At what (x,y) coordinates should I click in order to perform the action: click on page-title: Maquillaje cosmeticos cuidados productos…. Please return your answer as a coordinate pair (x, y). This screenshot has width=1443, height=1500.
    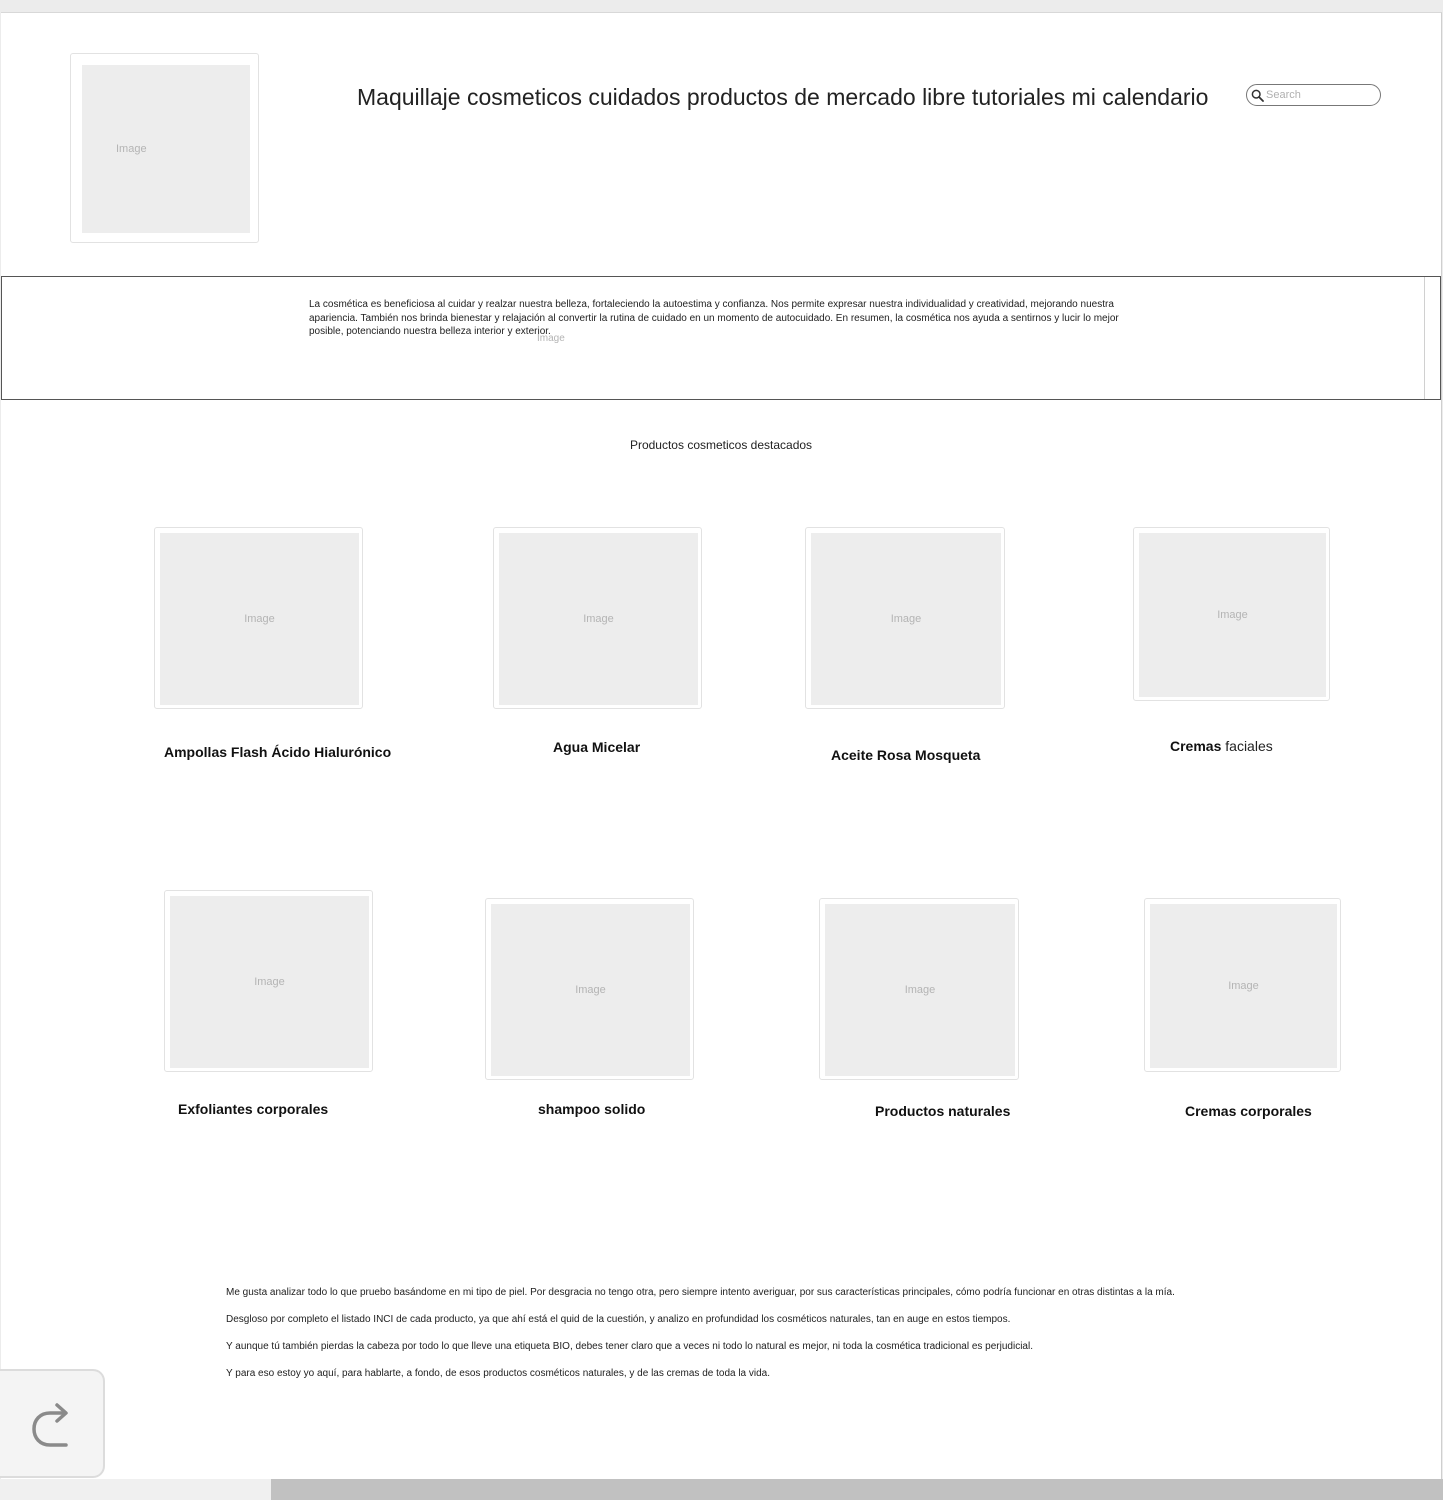
    Looking at the image, I should click on (783, 97).